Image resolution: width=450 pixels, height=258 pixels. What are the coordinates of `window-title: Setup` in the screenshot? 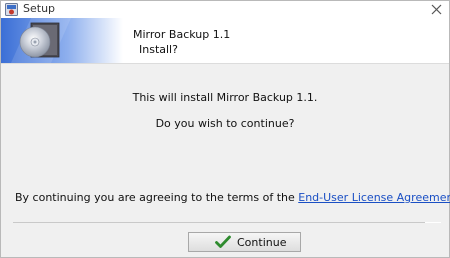 It's located at (39, 8).